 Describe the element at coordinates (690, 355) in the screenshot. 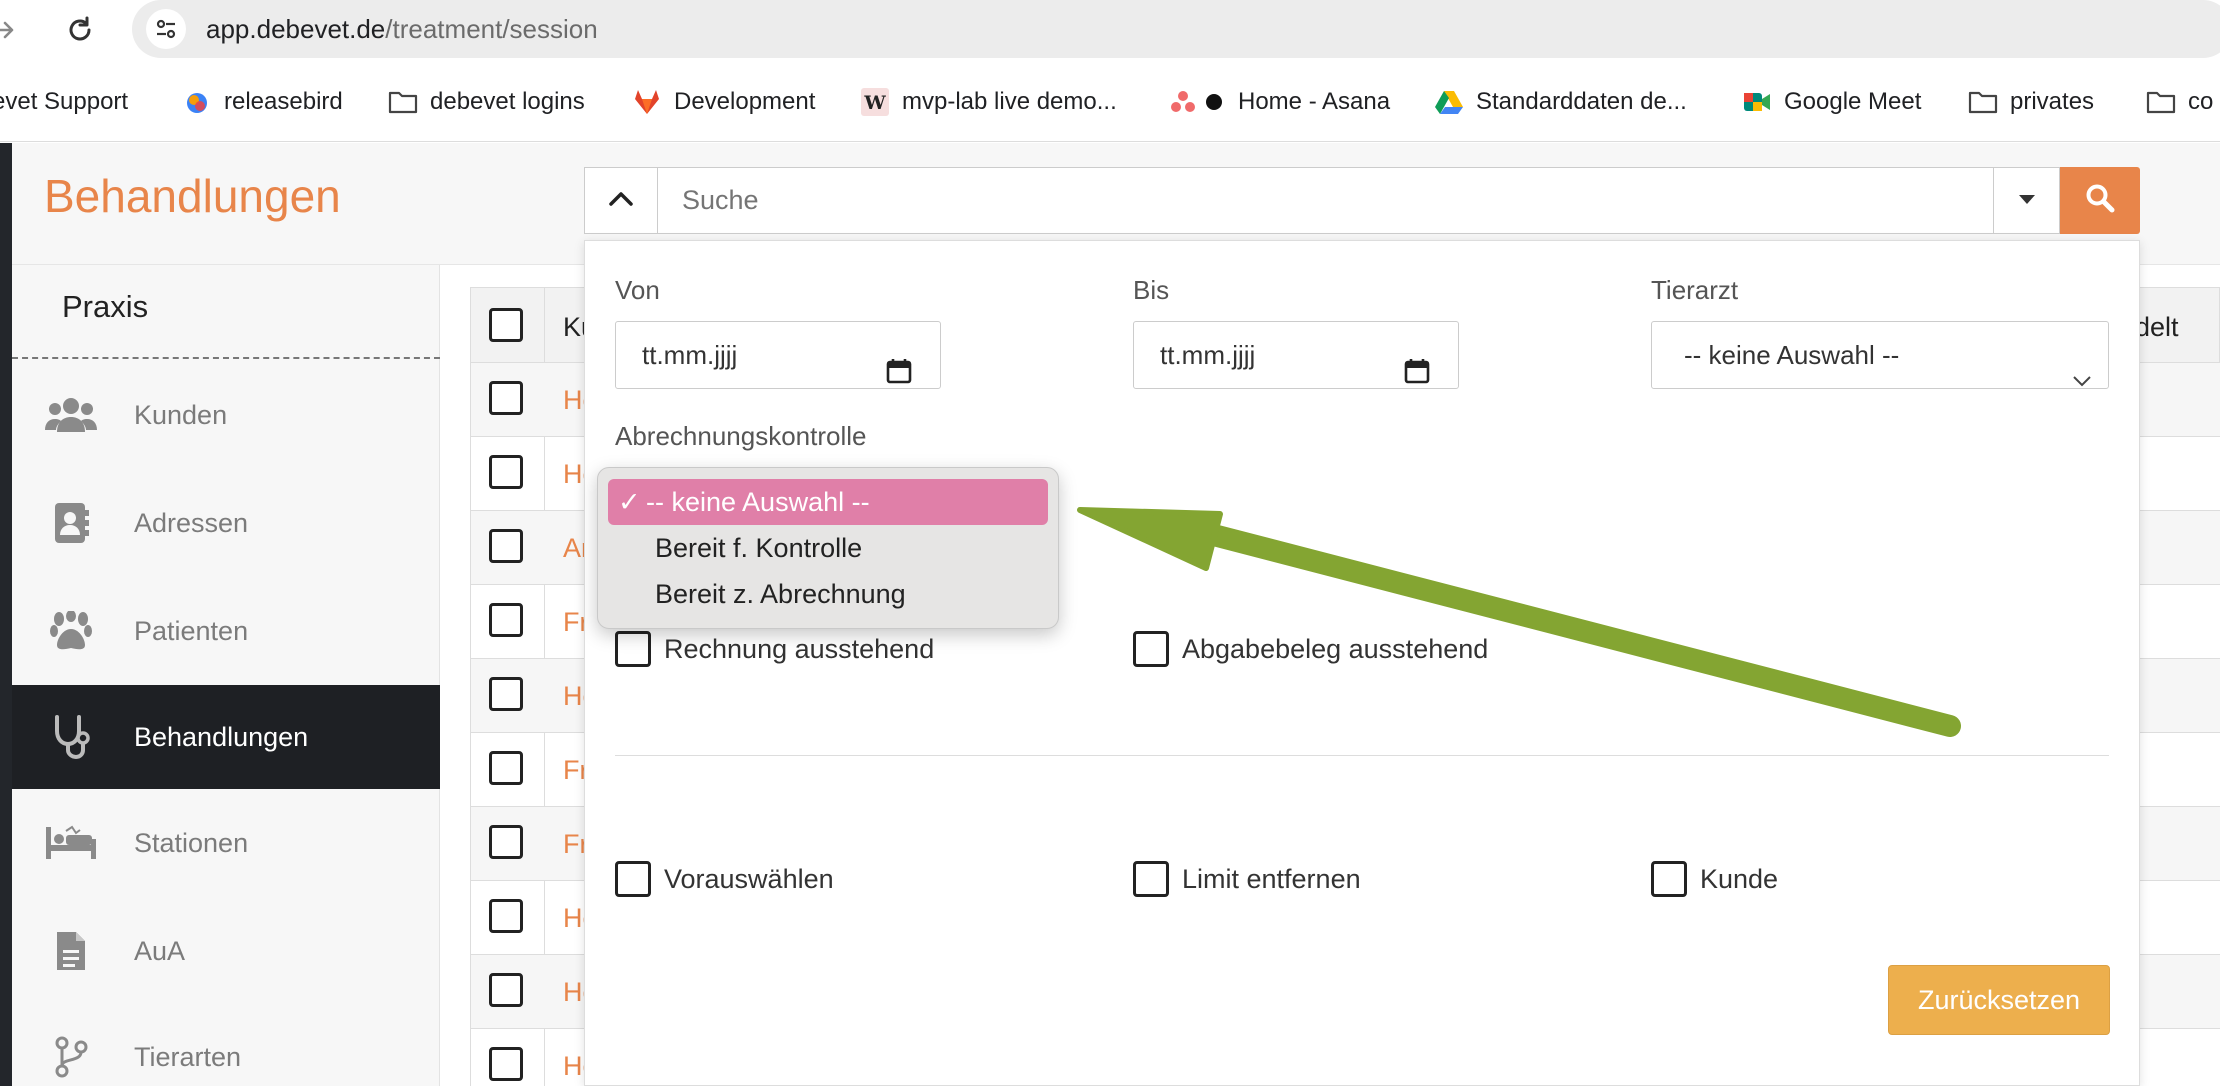

I see `von-placeholder: tt.mm.jjjj` at that location.